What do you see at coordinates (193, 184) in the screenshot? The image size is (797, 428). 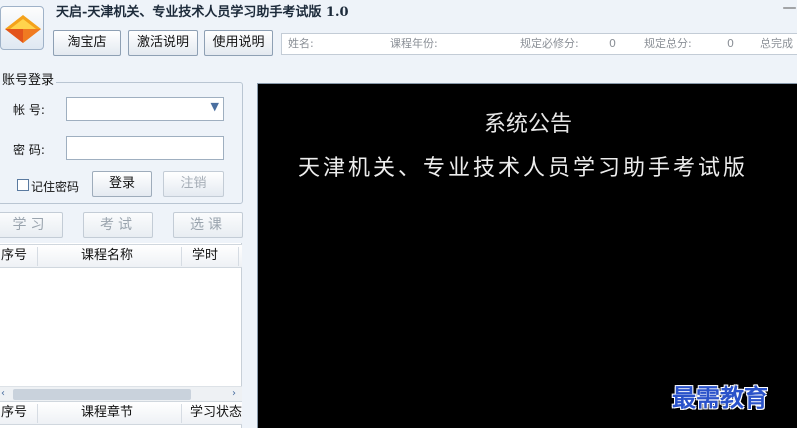 I see `logout-button: 注销` at bounding box center [193, 184].